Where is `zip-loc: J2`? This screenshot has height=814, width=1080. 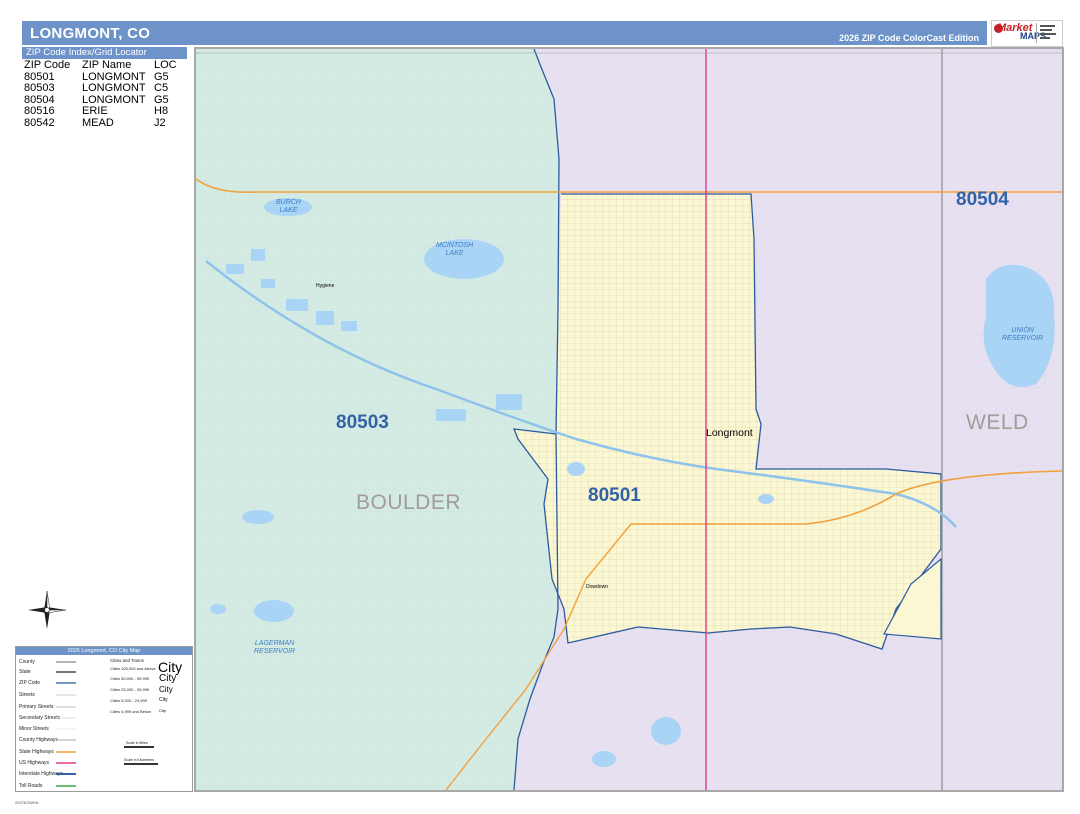 zip-loc: J2 is located at coordinates (160, 122).